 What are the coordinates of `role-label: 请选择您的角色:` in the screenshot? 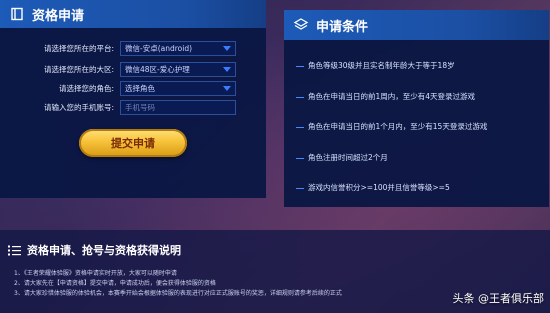 It's located at (86, 88).